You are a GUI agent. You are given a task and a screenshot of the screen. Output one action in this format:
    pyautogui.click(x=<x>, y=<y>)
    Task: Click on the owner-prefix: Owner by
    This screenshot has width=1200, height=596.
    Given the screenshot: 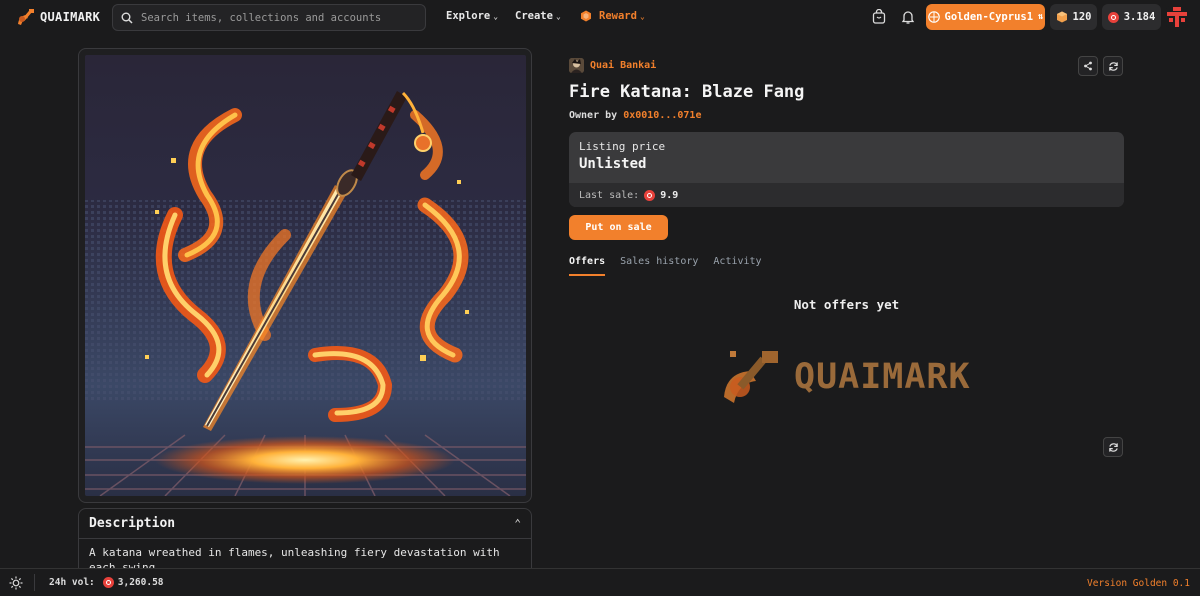 What is the action you would take?
    pyautogui.click(x=593, y=115)
    